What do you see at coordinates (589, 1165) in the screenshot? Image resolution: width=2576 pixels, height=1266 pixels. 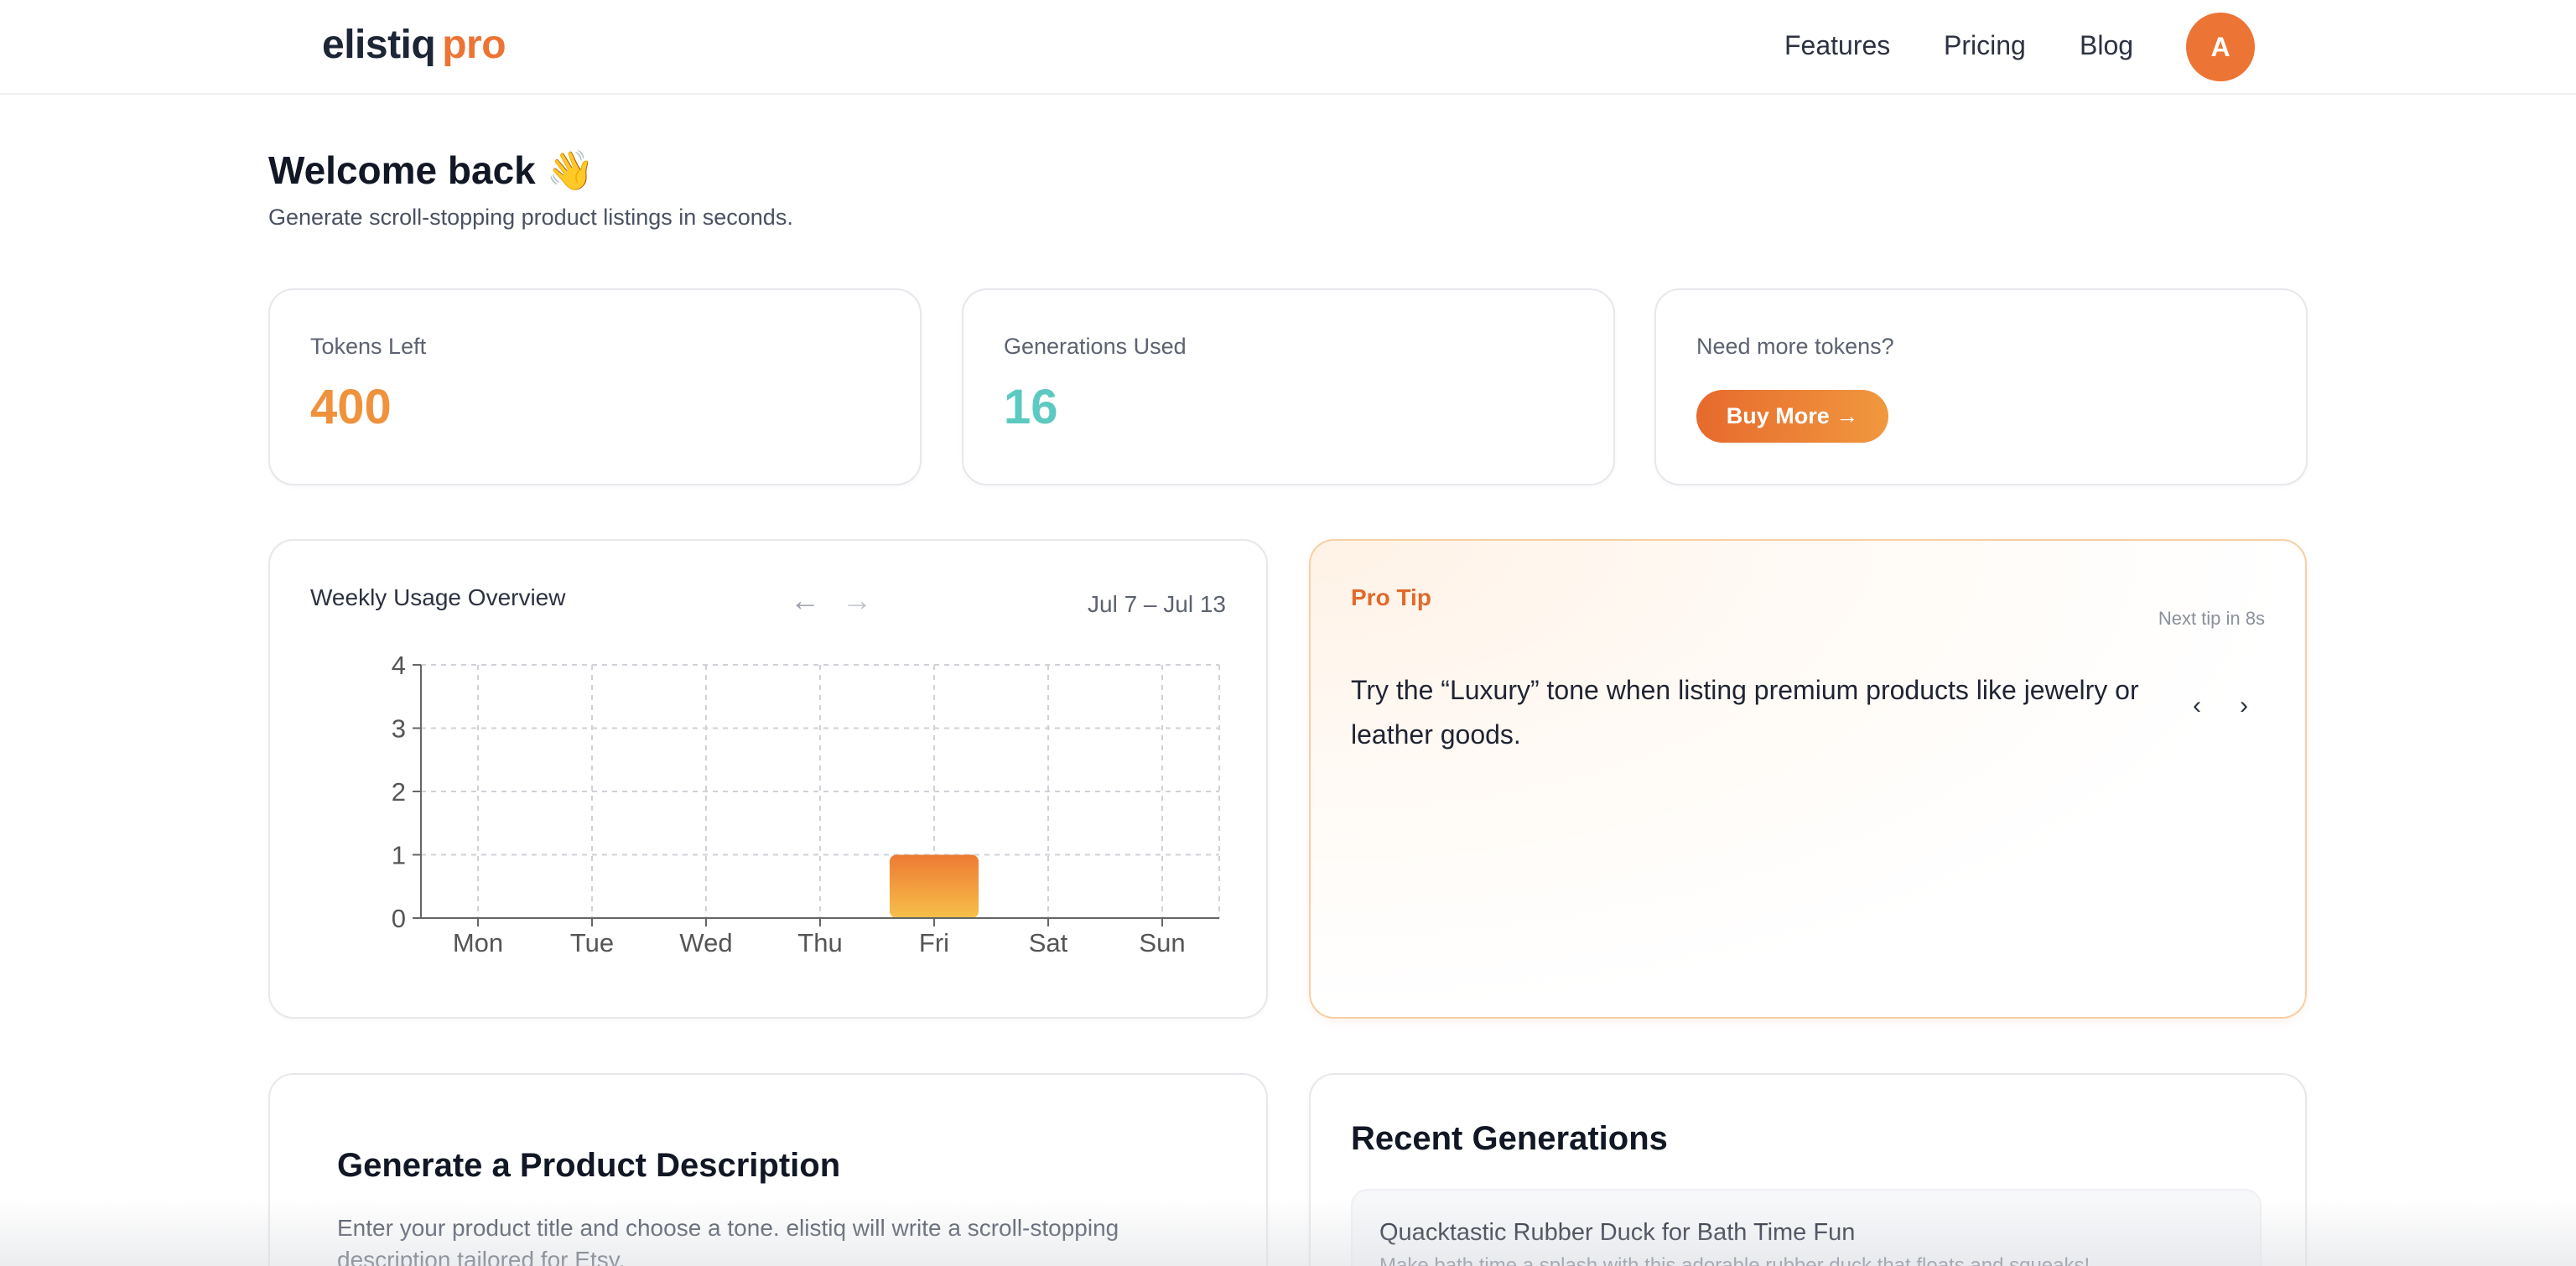 I see `generate-title: Generate a Product Description` at bounding box center [589, 1165].